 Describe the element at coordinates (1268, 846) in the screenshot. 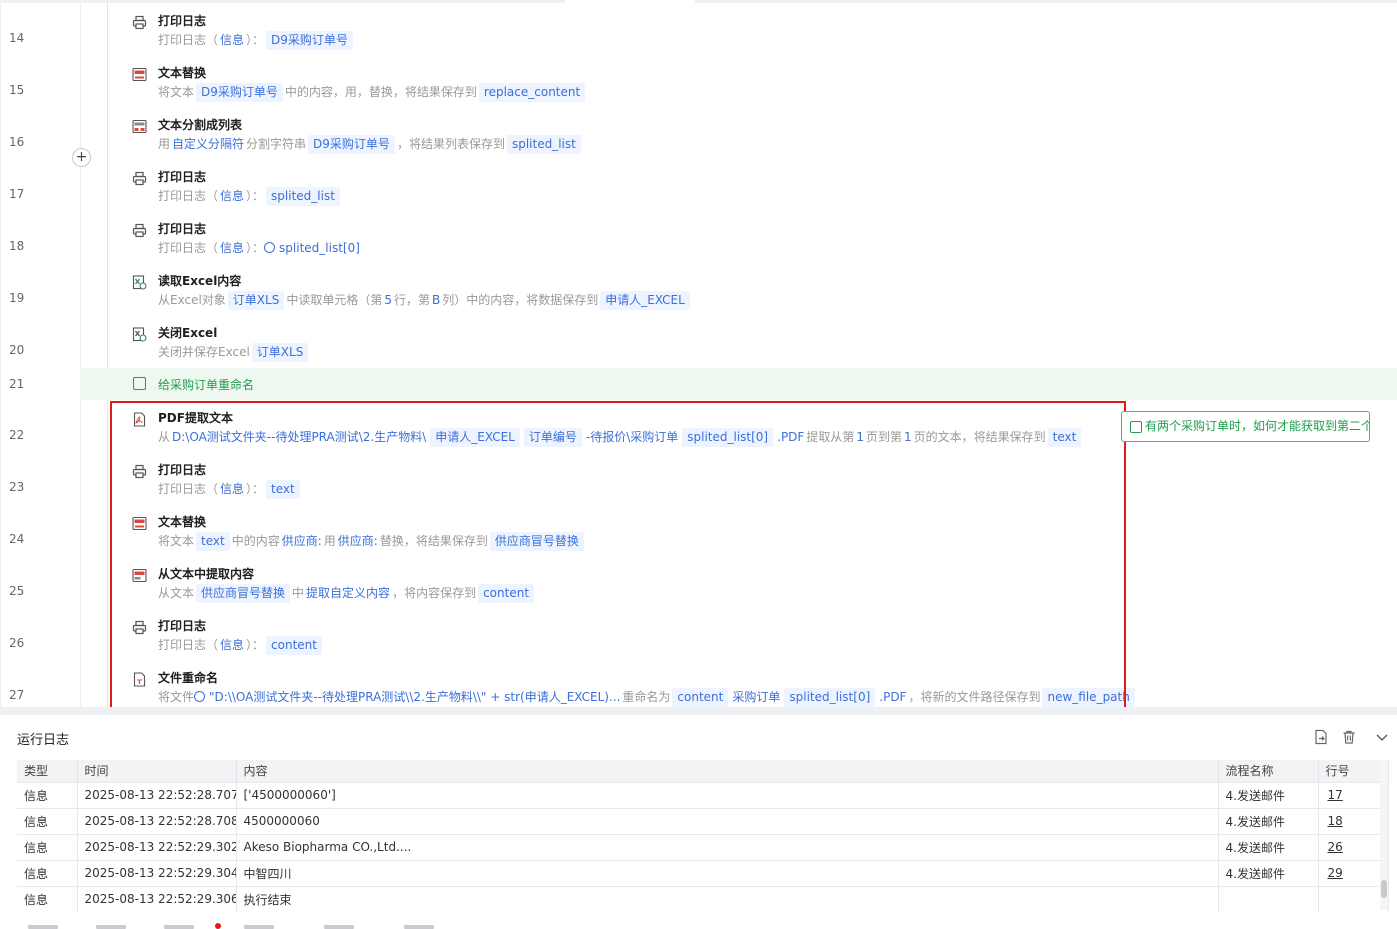

I see `log-flow-name: 4.发送邮件` at that location.